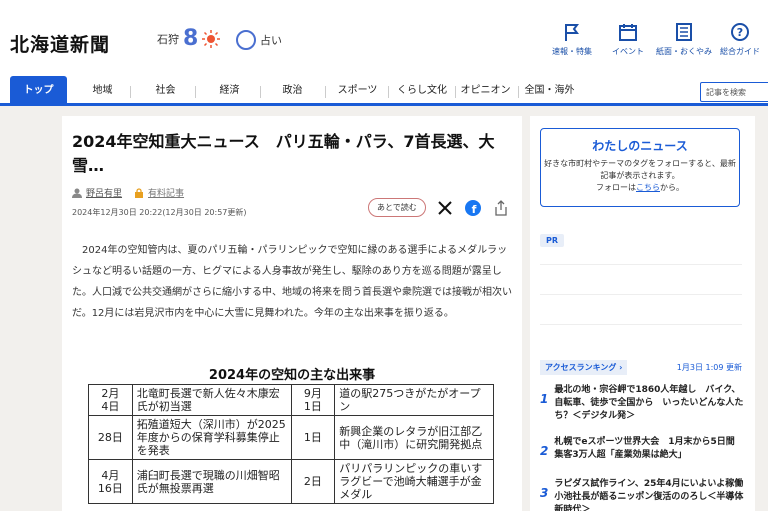 This screenshot has width=768, height=511. I want to click on event-text: 北竜町長選で新人佐々木康宏氏が初当選, so click(211, 400).